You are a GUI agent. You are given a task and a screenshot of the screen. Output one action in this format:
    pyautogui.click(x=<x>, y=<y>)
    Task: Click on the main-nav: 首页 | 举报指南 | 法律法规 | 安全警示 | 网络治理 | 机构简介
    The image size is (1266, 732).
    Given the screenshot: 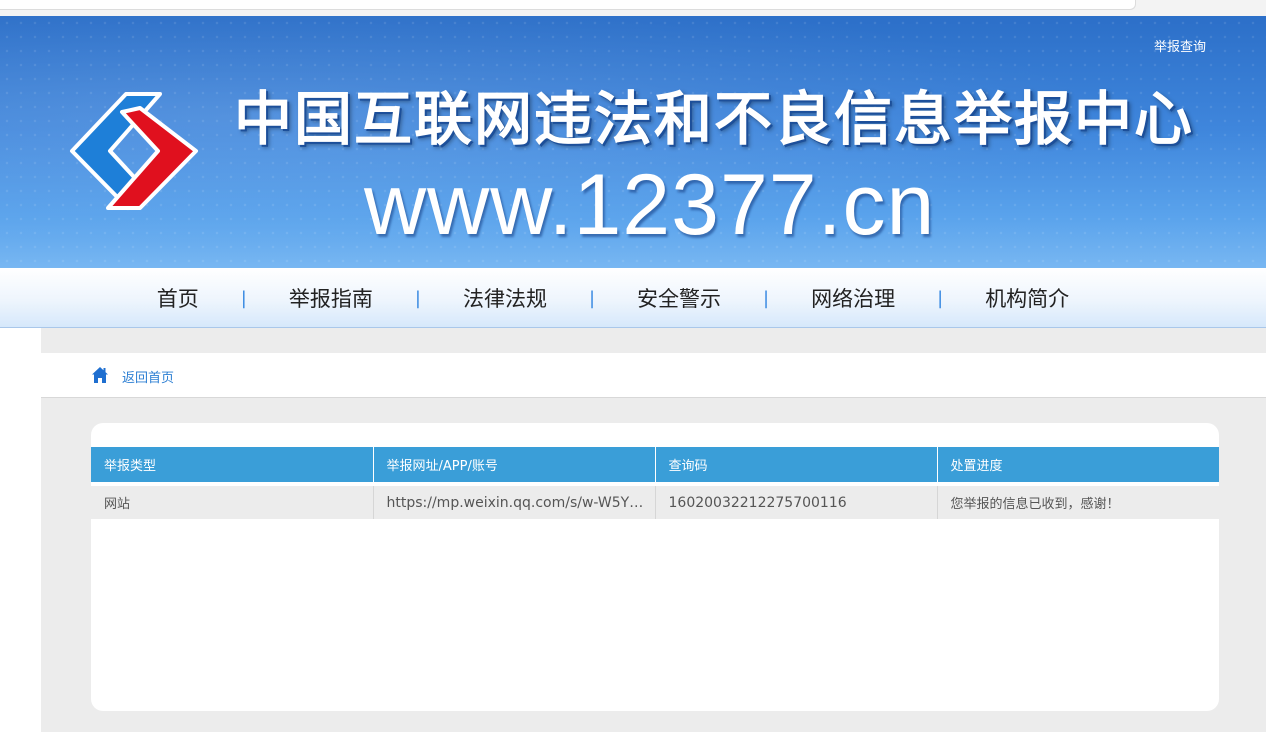 What is the action you would take?
    pyautogui.click(x=633, y=298)
    